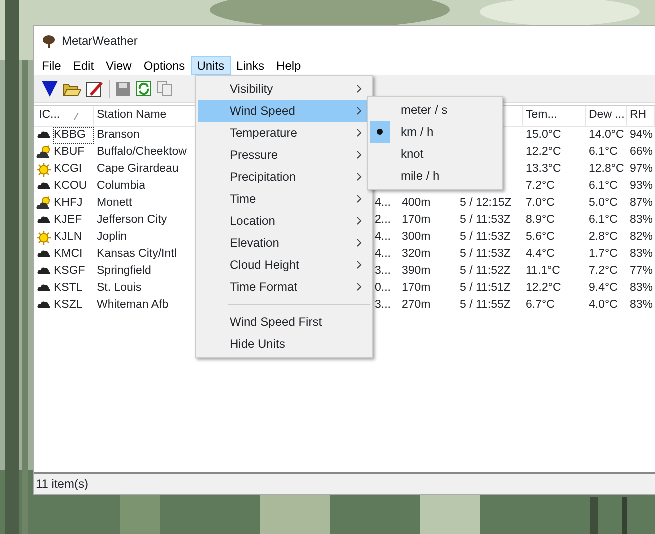  What do you see at coordinates (603, 254) in the screenshot?
I see `table-cell-text: 1.7°C` at bounding box center [603, 254].